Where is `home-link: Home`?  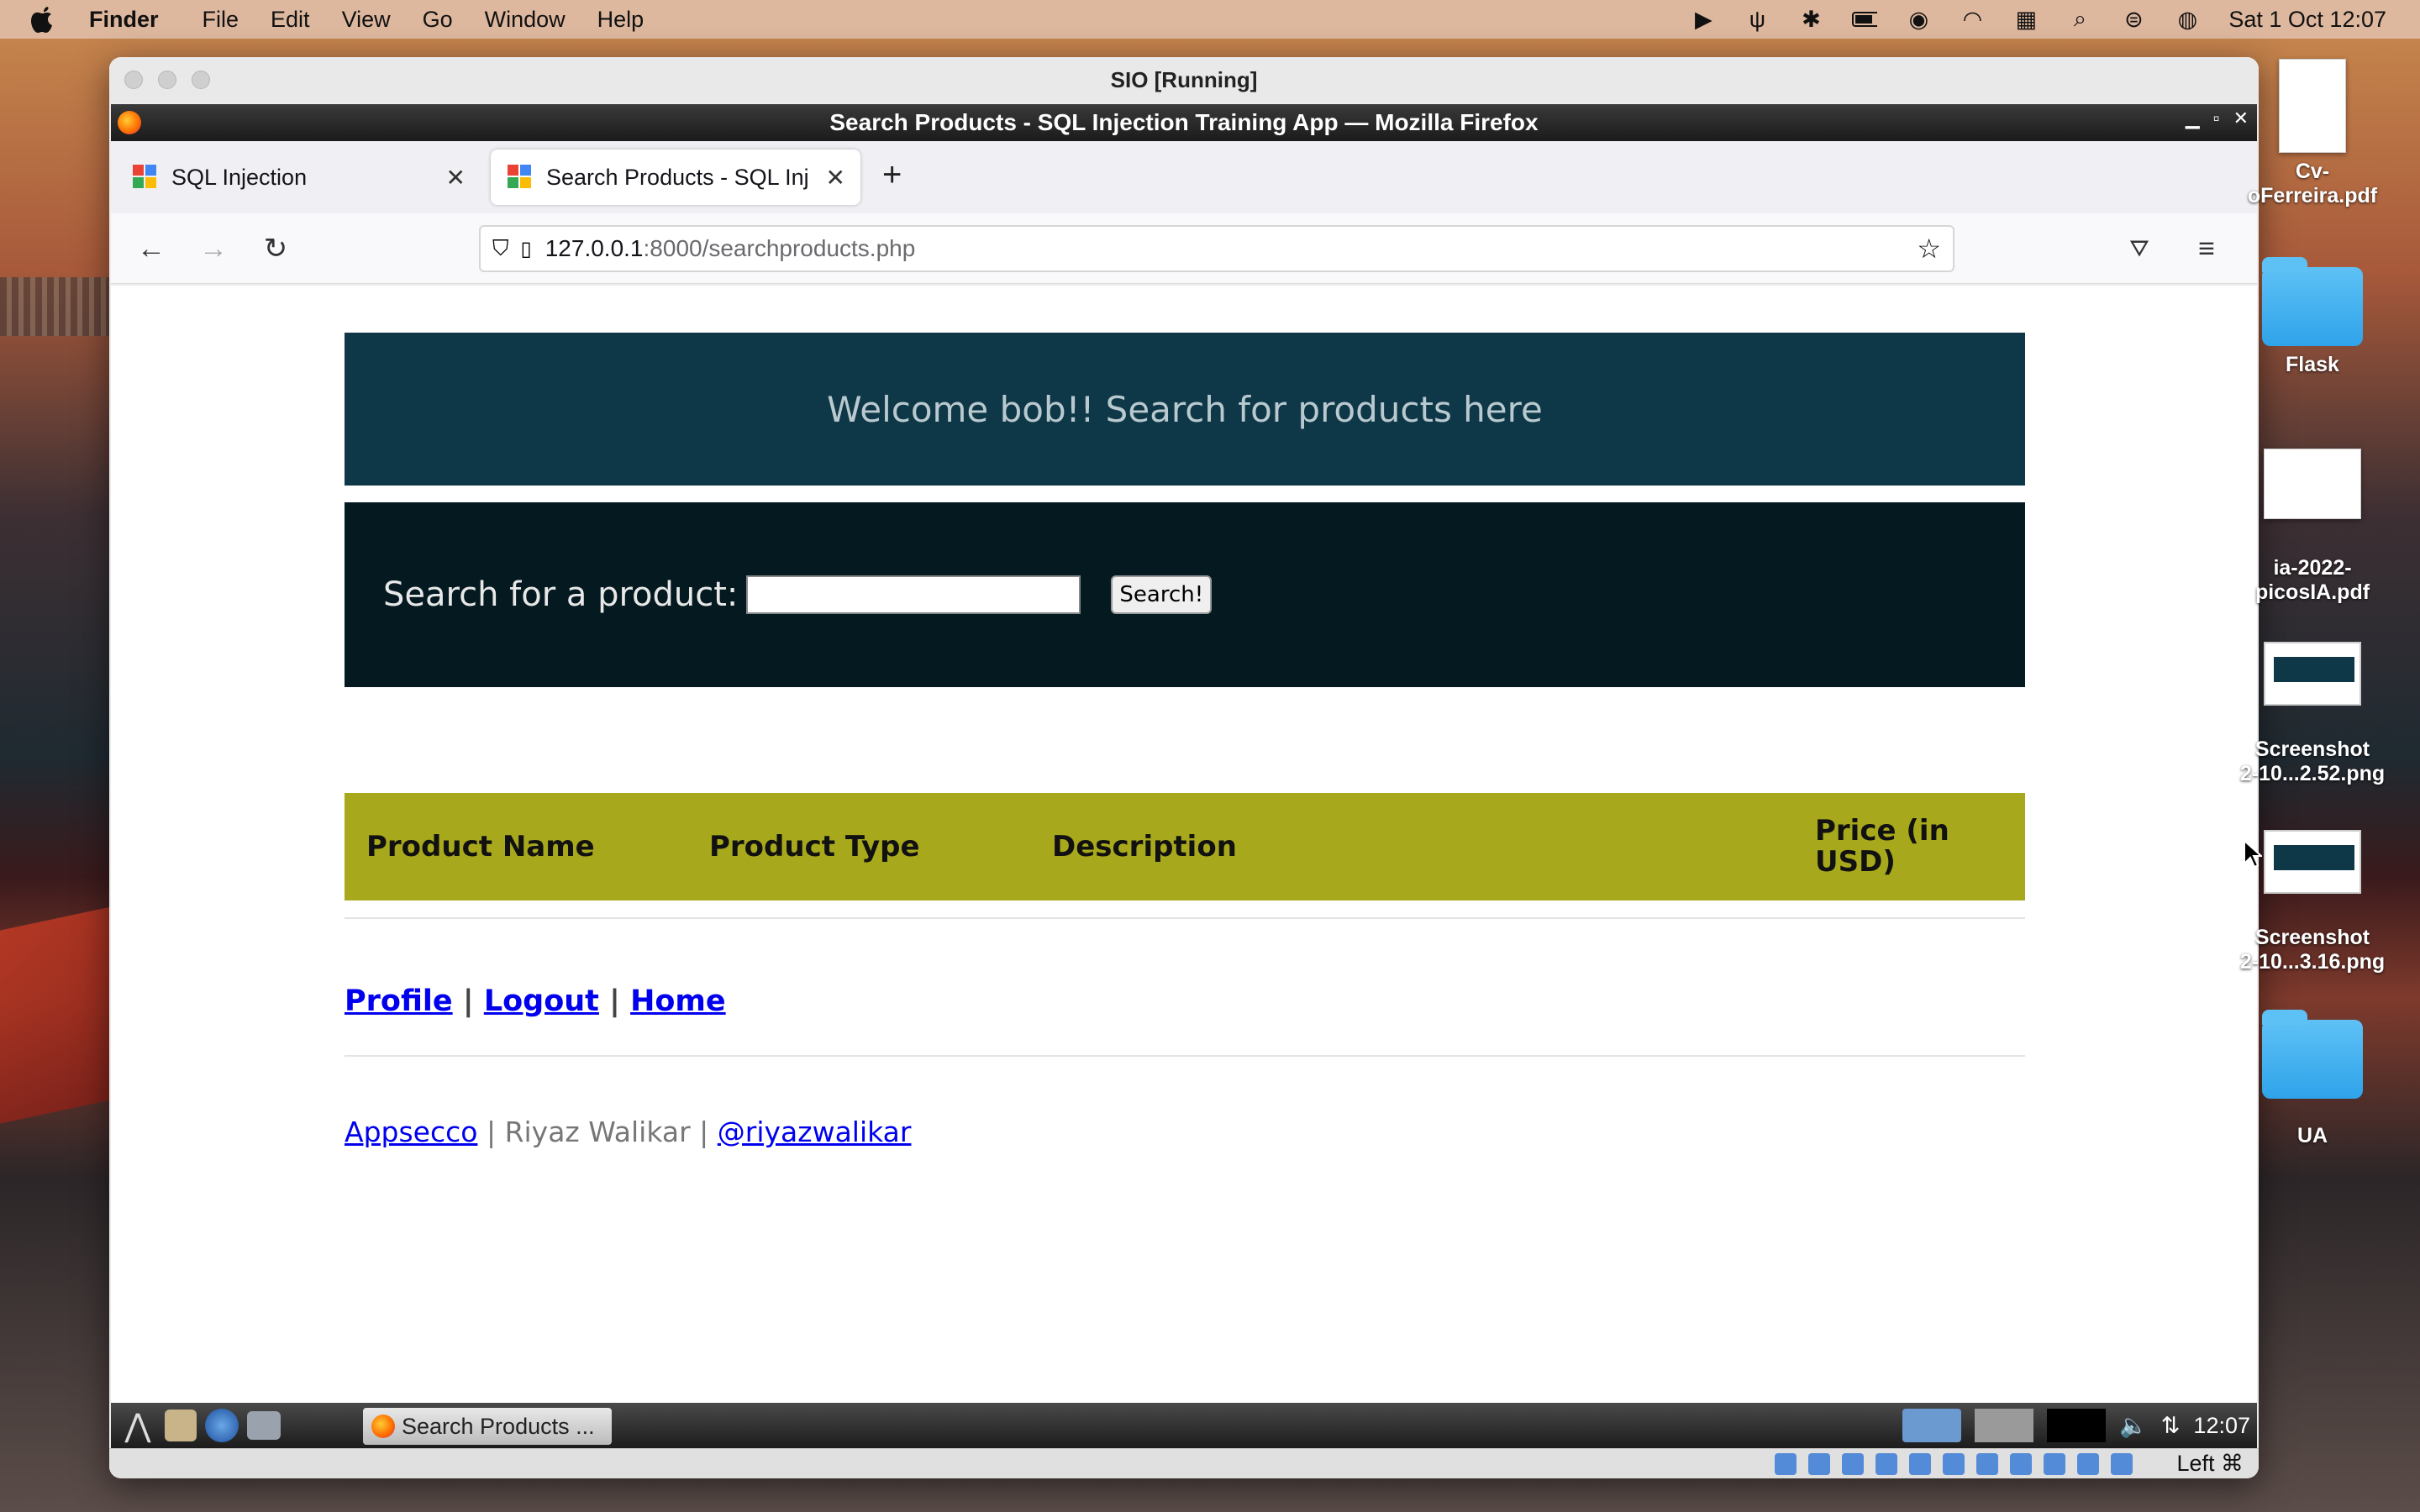
home-link: Home is located at coordinates (678, 1001).